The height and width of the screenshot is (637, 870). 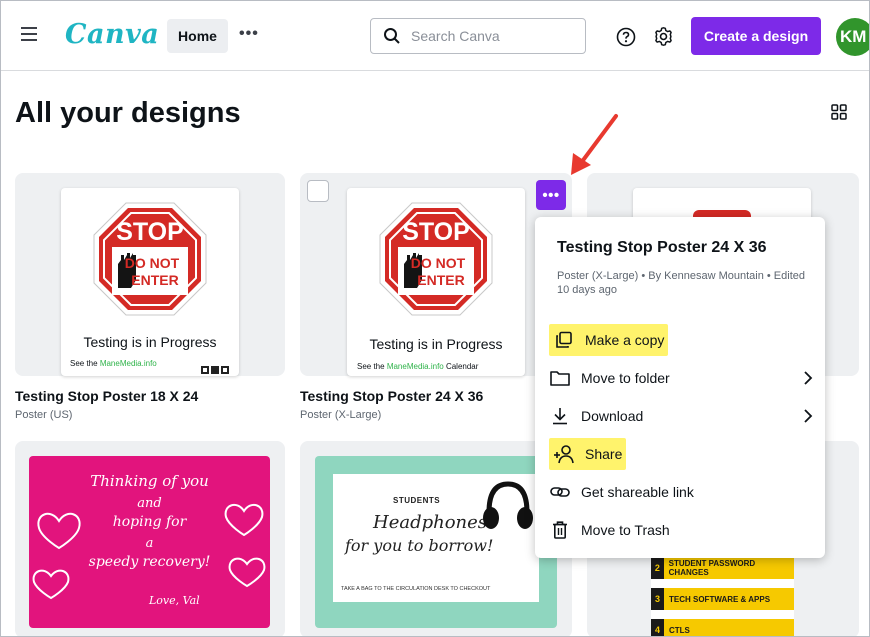 What do you see at coordinates (625, 378) in the screenshot?
I see `menu-item-label: Move to folder` at bounding box center [625, 378].